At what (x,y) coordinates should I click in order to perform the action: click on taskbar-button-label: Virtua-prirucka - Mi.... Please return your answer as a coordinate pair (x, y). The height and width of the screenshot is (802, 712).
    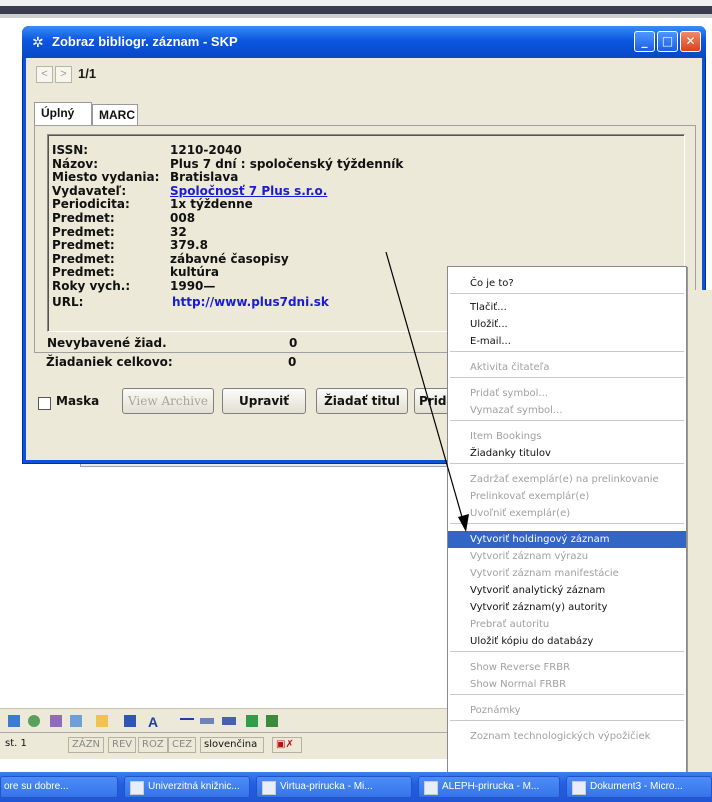
    Looking at the image, I should click on (326, 786).